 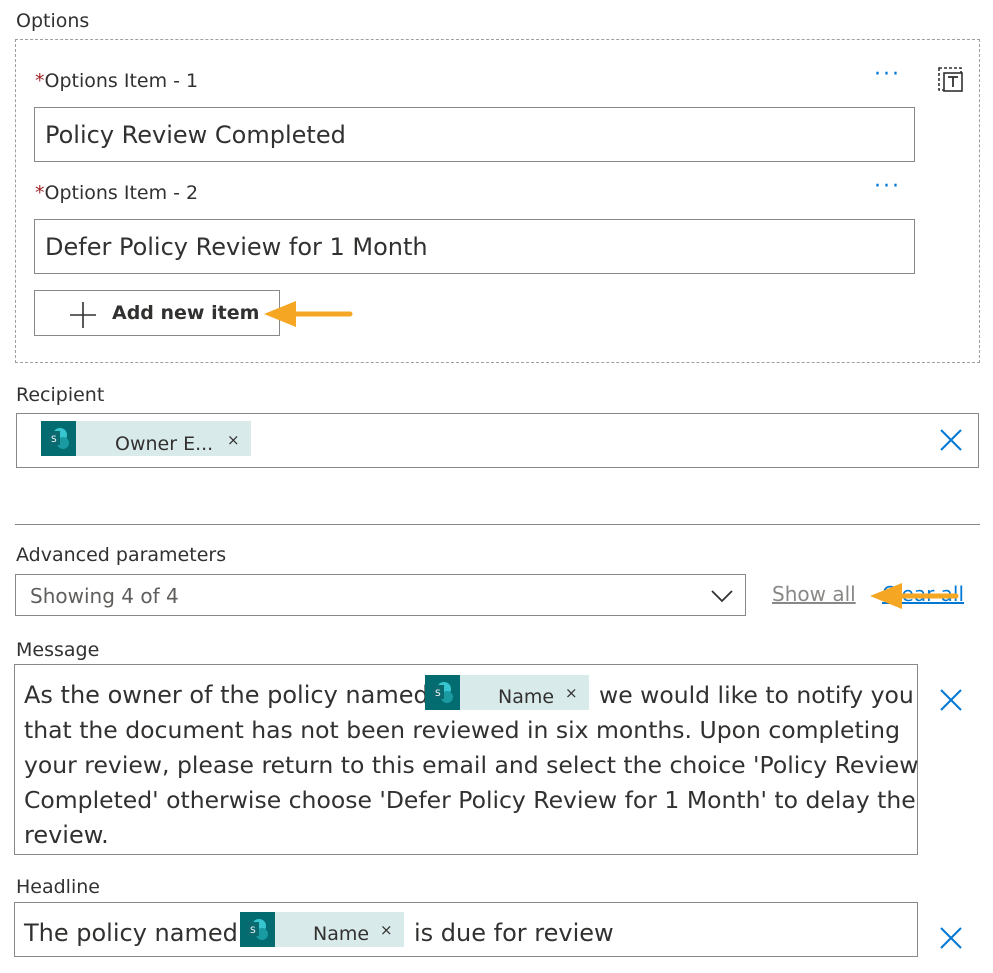 What do you see at coordinates (386, 930) in the screenshot?
I see `headline-token-remove: ×` at bounding box center [386, 930].